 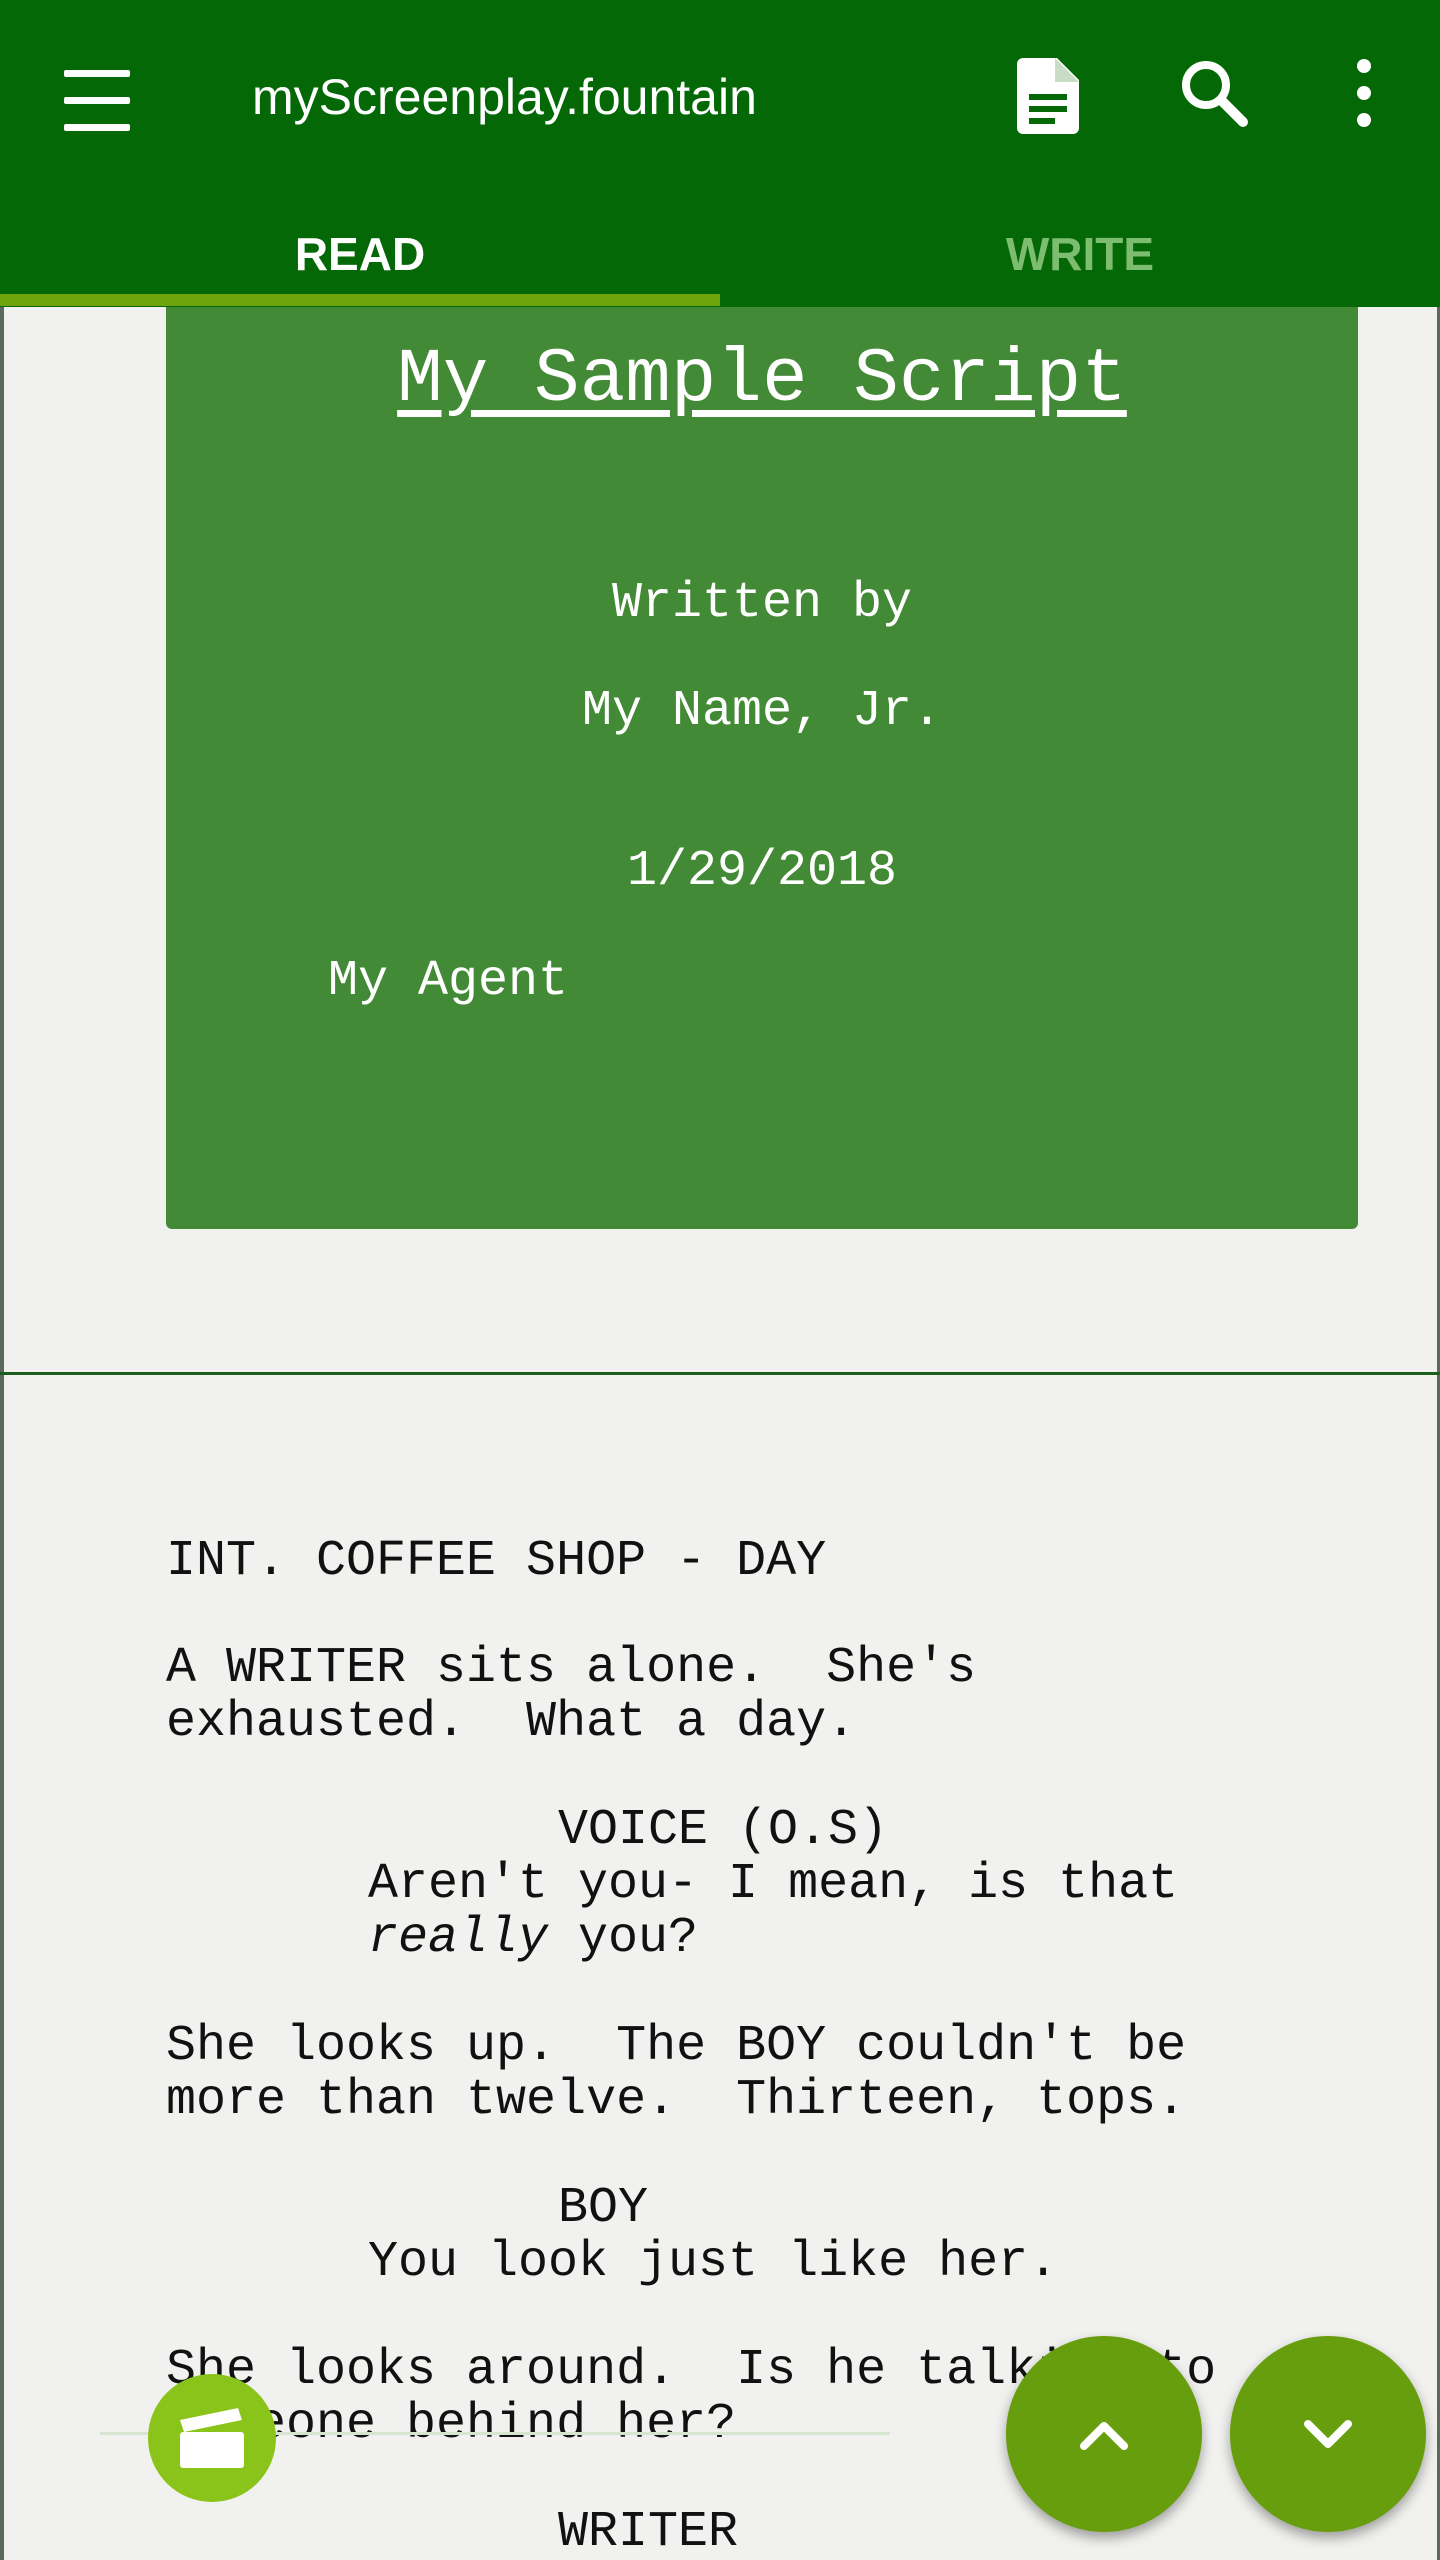 What do you see at coordinates (571, 1668) in the screenshot?
I see `action-line: A WRITER sits alone. She's` at bounding box center [571, 1668].